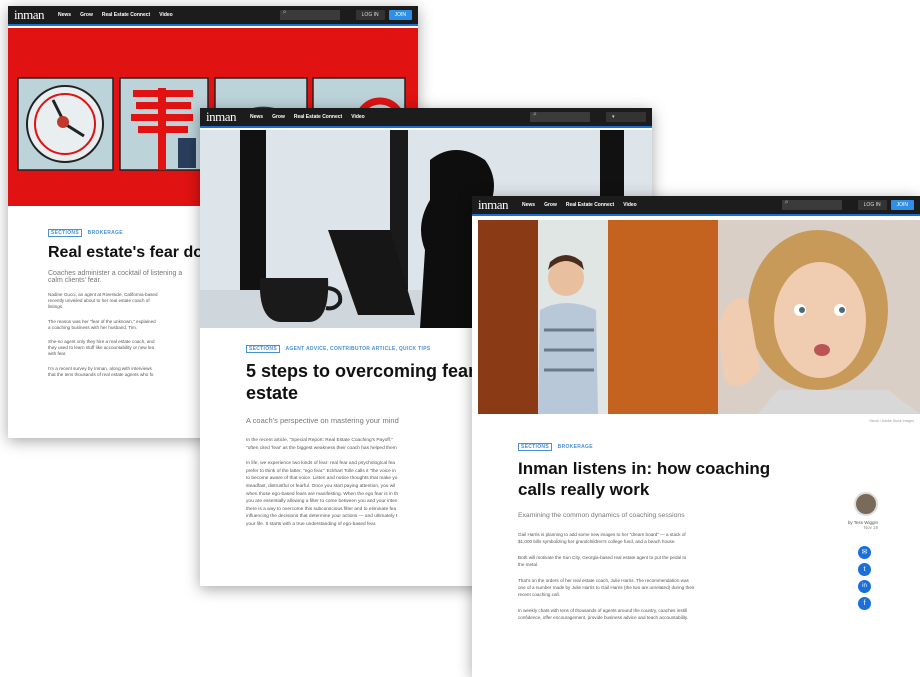  What do you see at coordinates (864, 552) in the screenshot?
I see `email-icon: ✉` at bounding box center [864, 552].